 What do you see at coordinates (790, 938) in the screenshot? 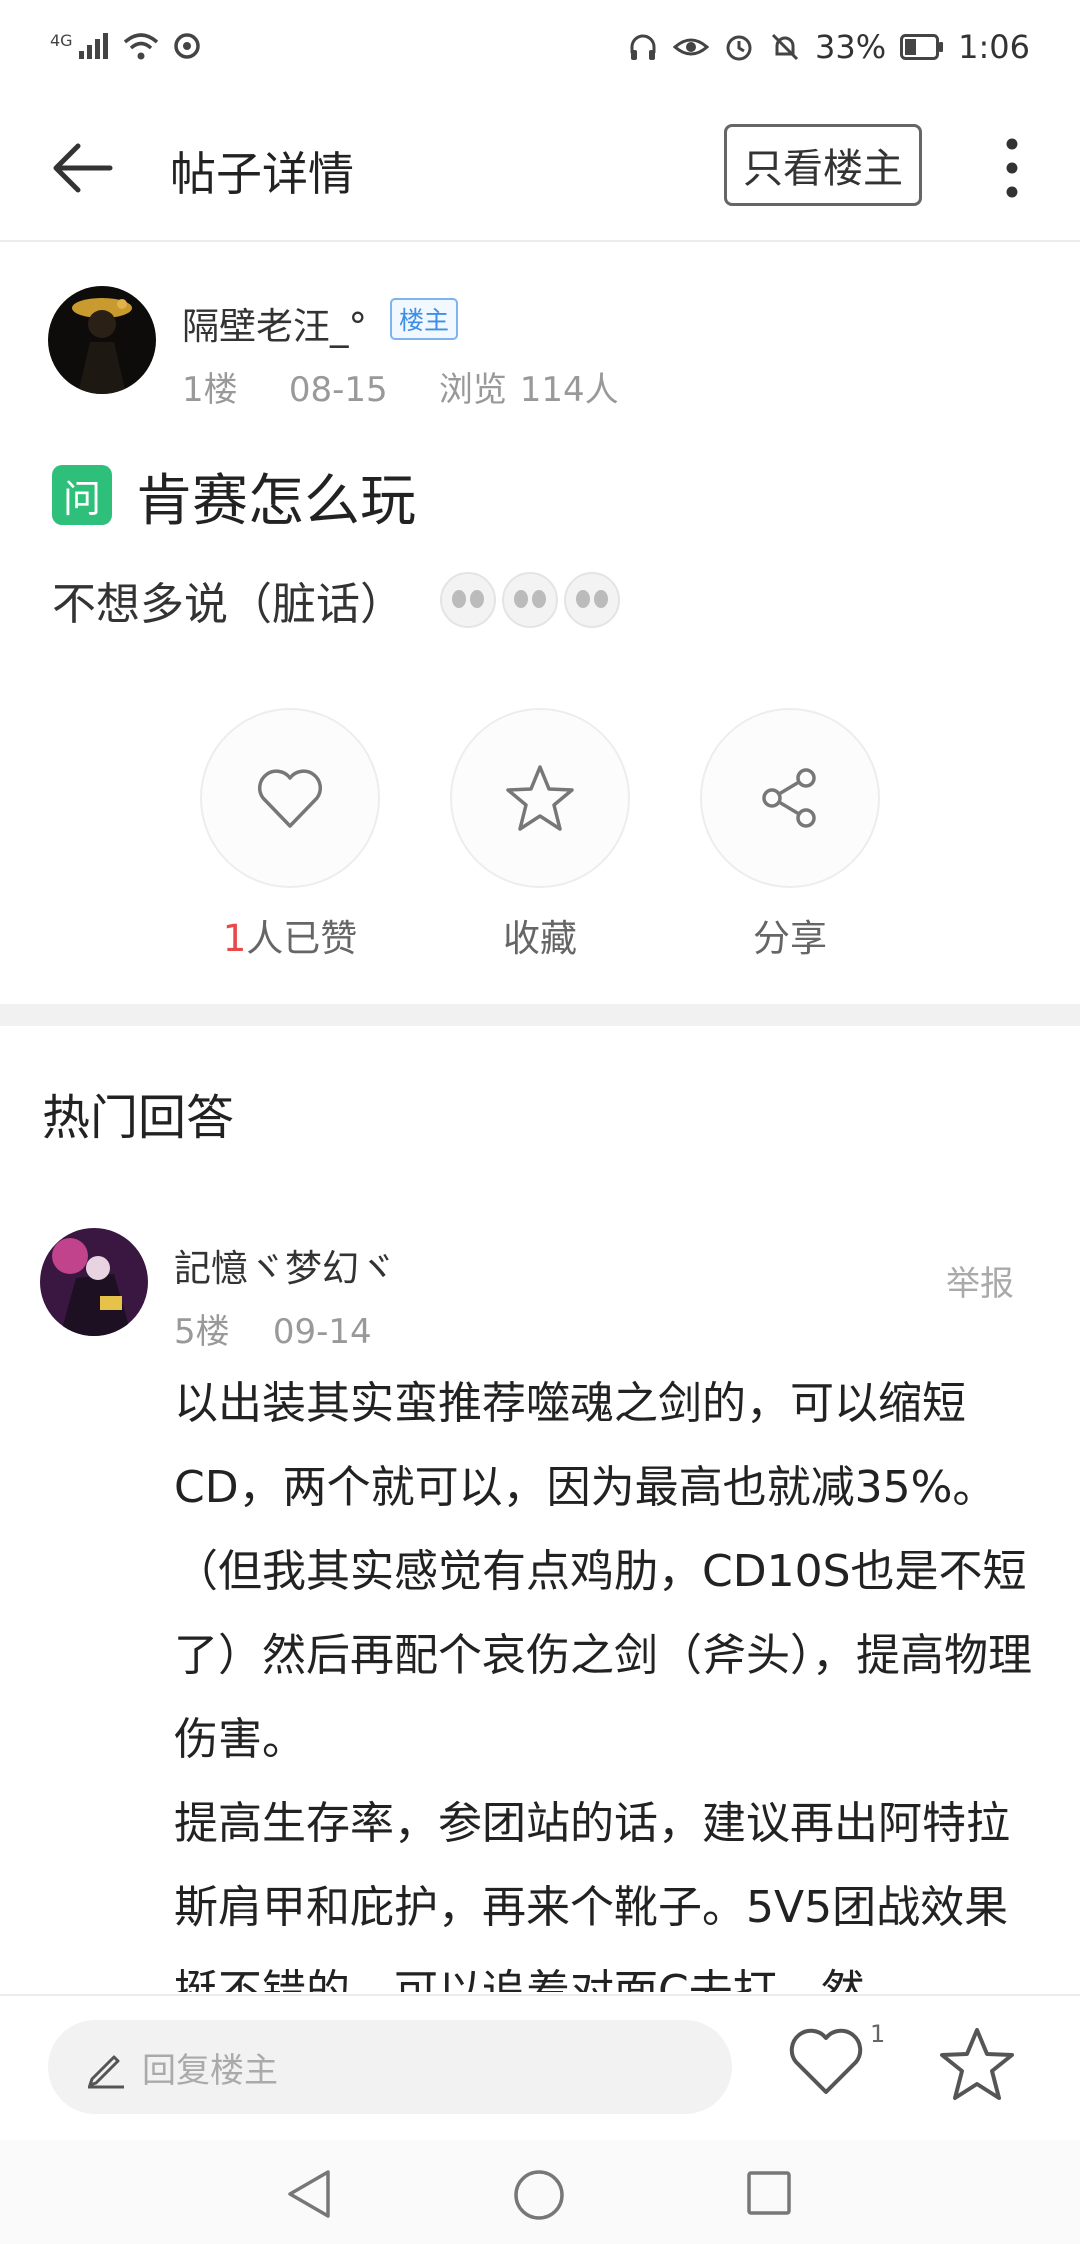
I see `share-label: 分享` at bounding box center [790, 938].